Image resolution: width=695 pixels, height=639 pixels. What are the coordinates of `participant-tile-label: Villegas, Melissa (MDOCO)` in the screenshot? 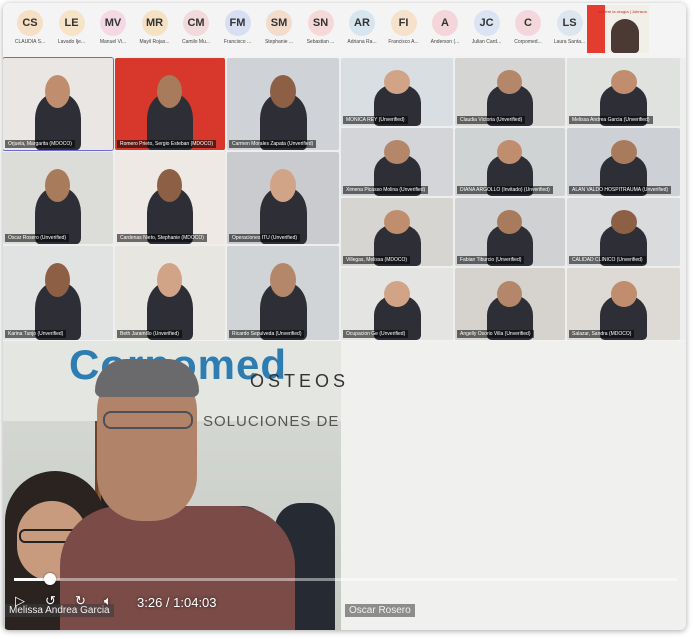 It's located at (377, 260).